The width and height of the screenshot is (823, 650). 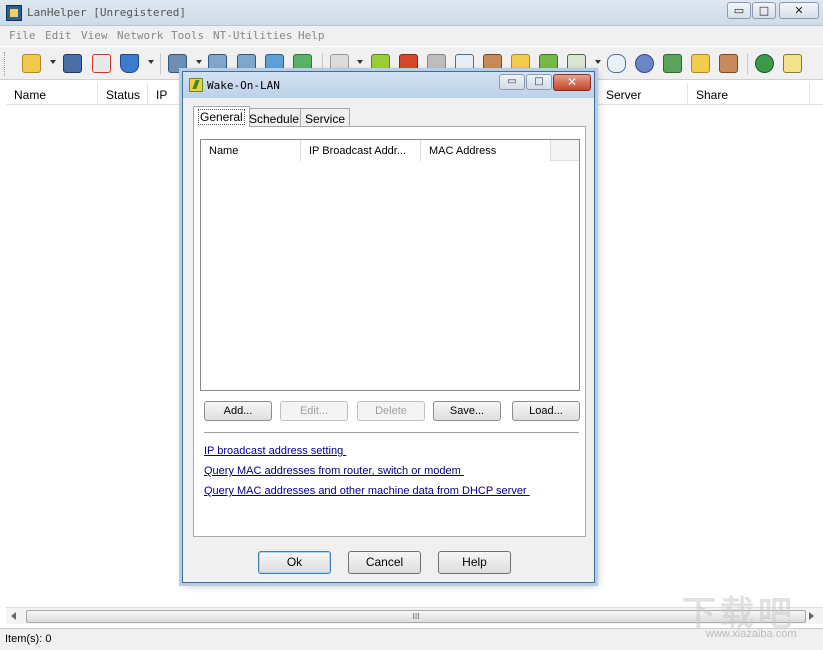 I want to click on wol-list-header: Name IP Broadcast Addr... MAC Address, so click(x=390, y=150).